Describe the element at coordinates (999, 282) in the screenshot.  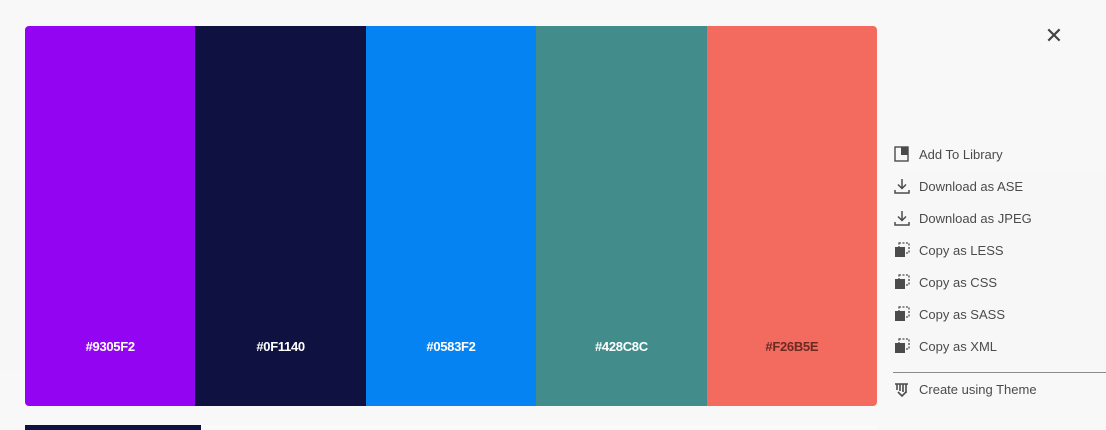
I see `copy-css-button: Copy as CSS` at that location.